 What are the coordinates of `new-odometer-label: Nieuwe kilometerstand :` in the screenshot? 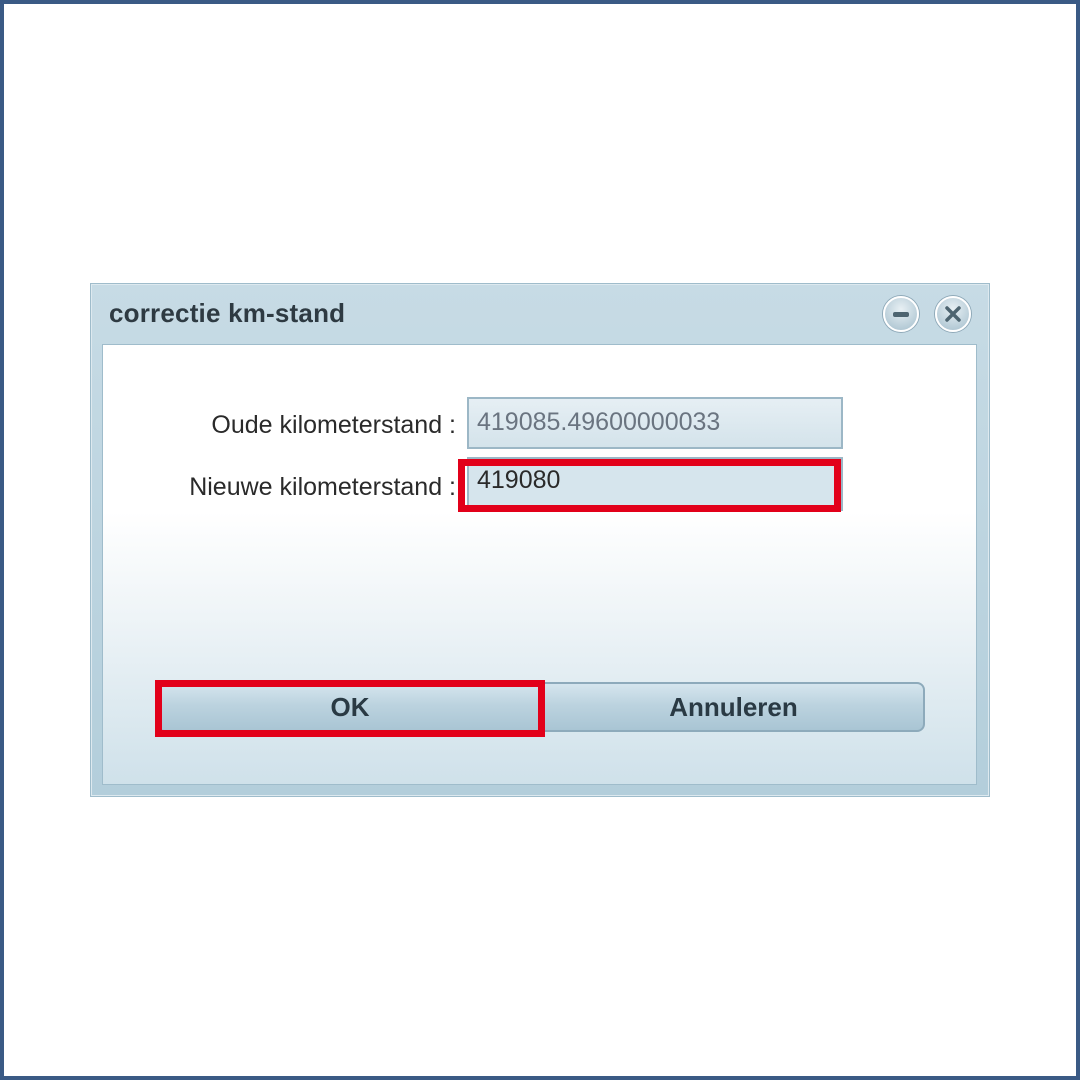 It's located at (322, 487).